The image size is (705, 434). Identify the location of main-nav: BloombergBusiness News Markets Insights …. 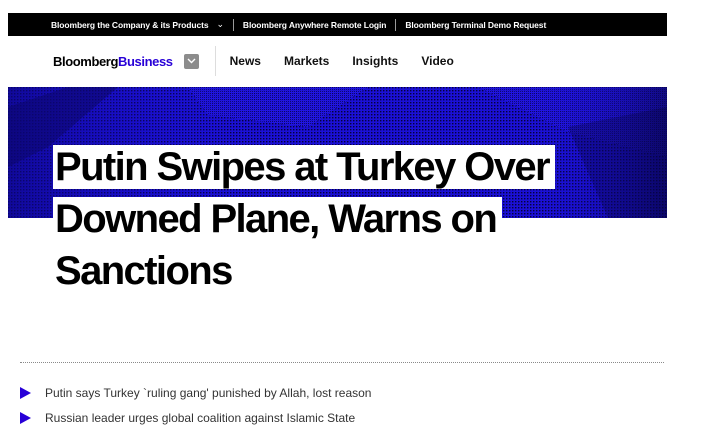
(337, 61).